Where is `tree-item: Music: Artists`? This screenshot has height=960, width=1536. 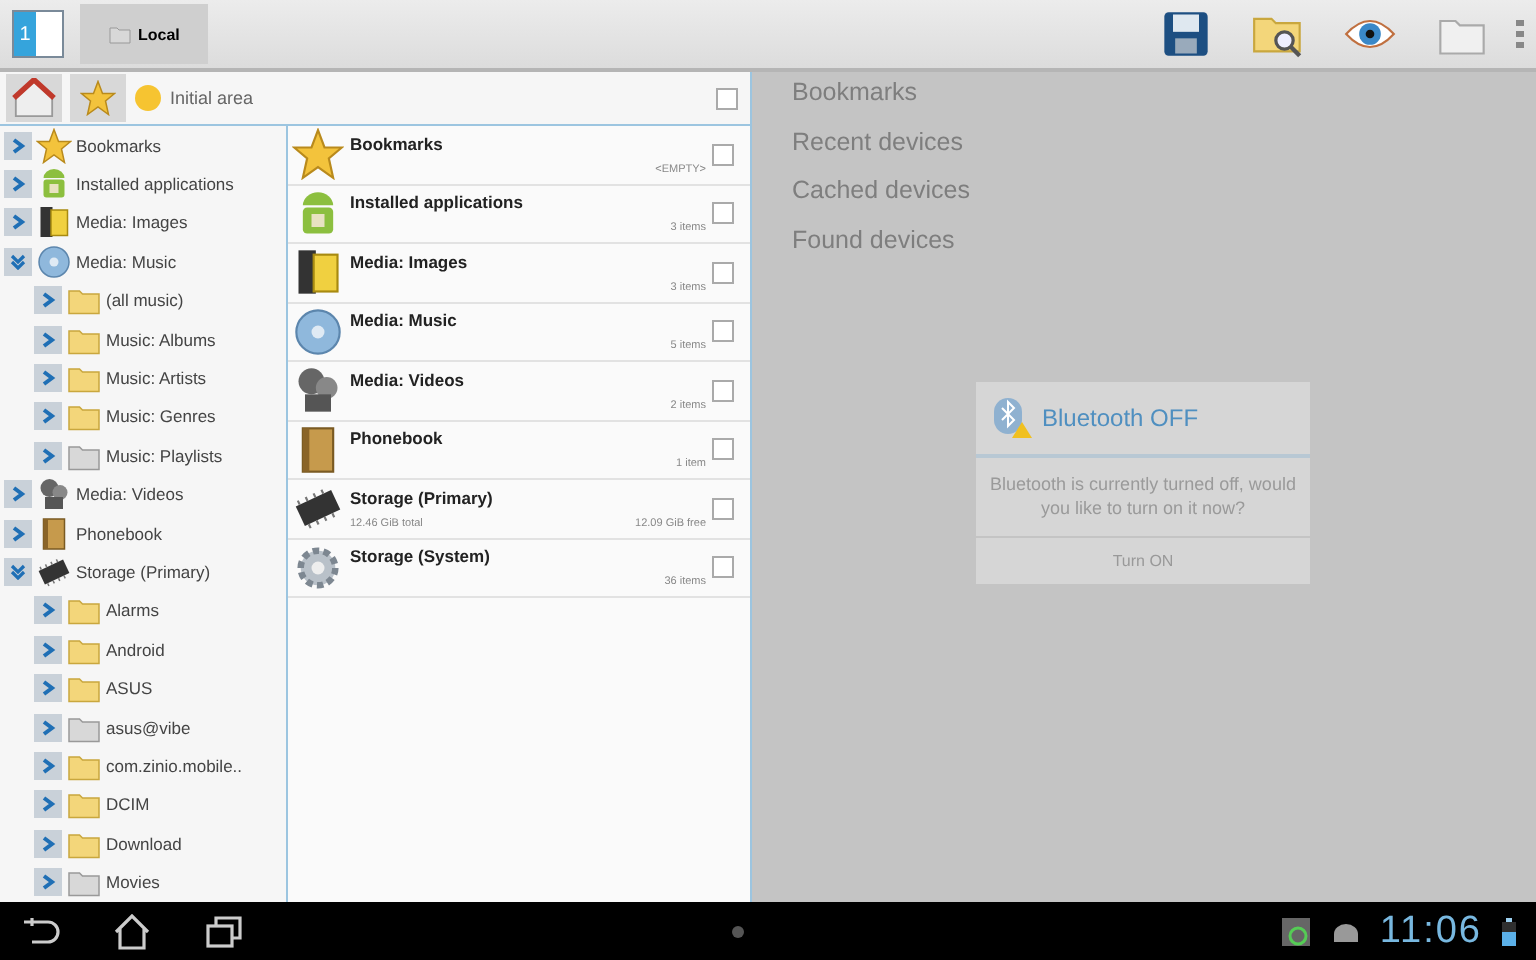
tree-item: Music: Artists is located at coordinates (156, 378).